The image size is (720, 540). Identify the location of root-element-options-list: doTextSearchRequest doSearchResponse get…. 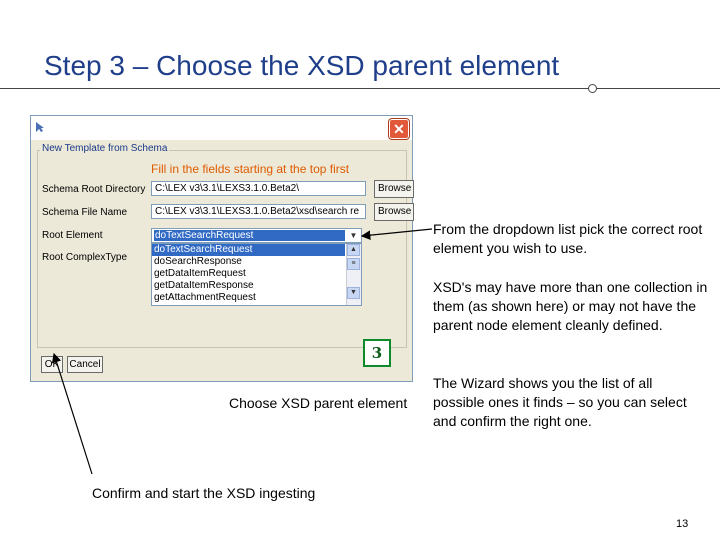
(256, 274).